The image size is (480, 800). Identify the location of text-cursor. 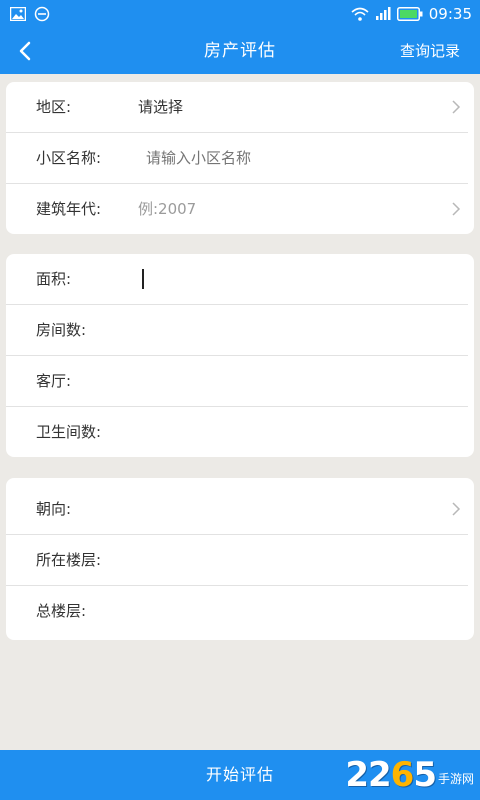
(143, 279).